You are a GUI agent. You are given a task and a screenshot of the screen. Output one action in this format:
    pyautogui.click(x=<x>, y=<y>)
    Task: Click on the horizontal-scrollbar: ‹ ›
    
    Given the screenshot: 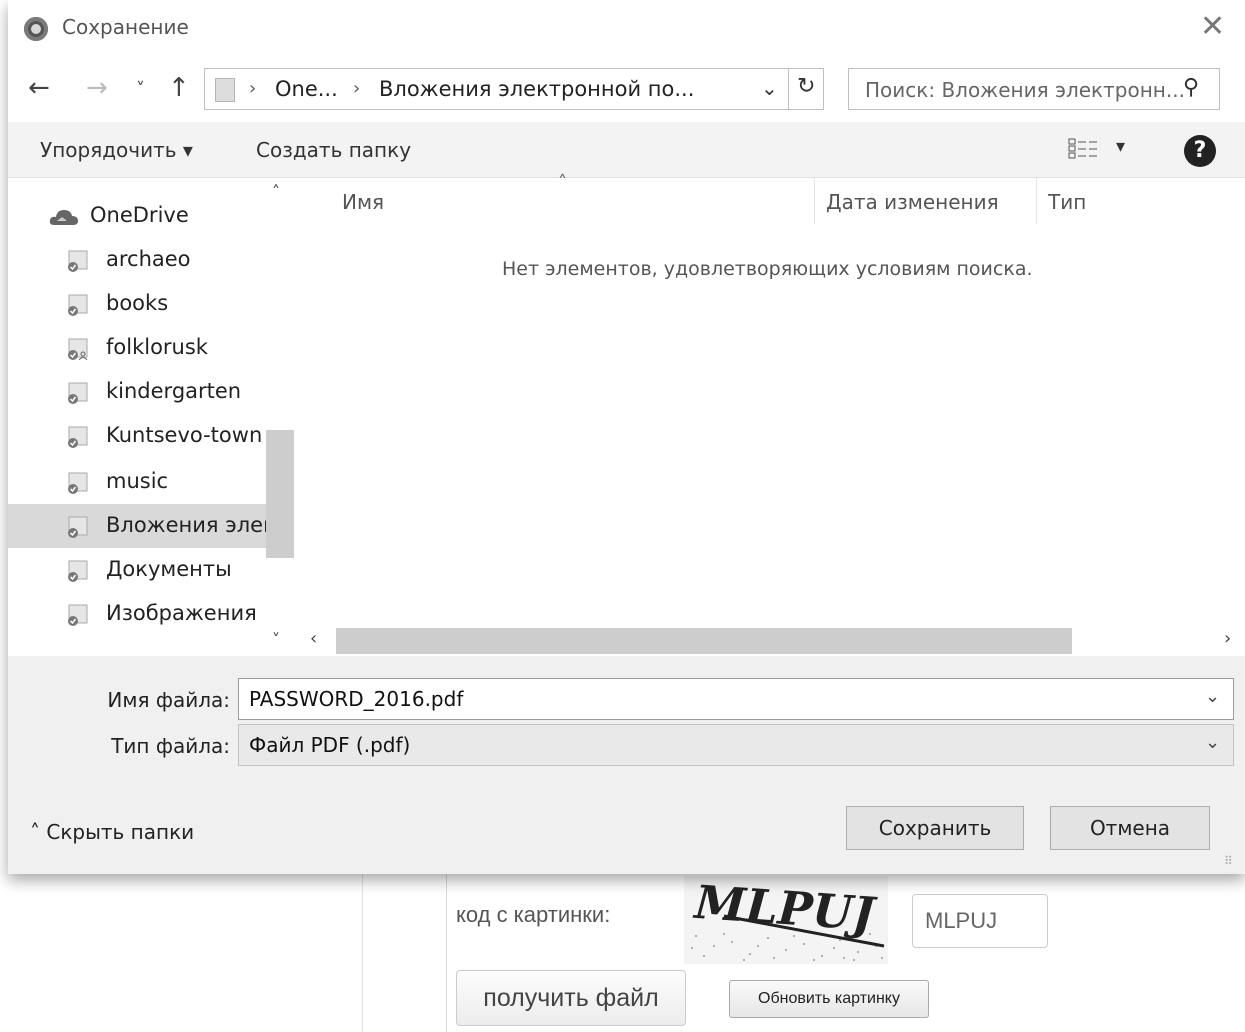 What is the action you would take?
    pyautogui.click(x=773, y=641)
    